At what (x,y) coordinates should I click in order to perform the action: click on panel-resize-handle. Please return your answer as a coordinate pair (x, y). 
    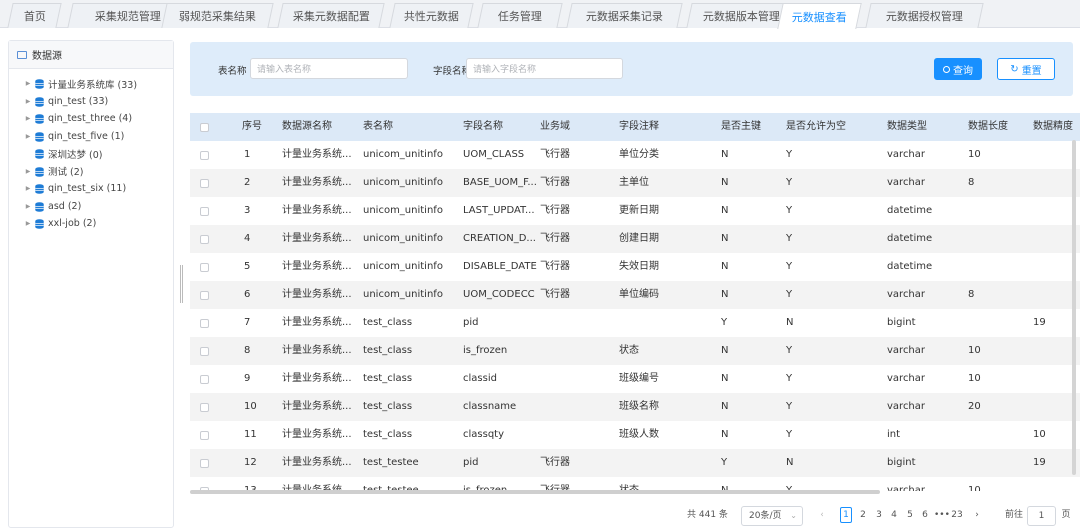
    Looking at the image, I should click on (181, 284).